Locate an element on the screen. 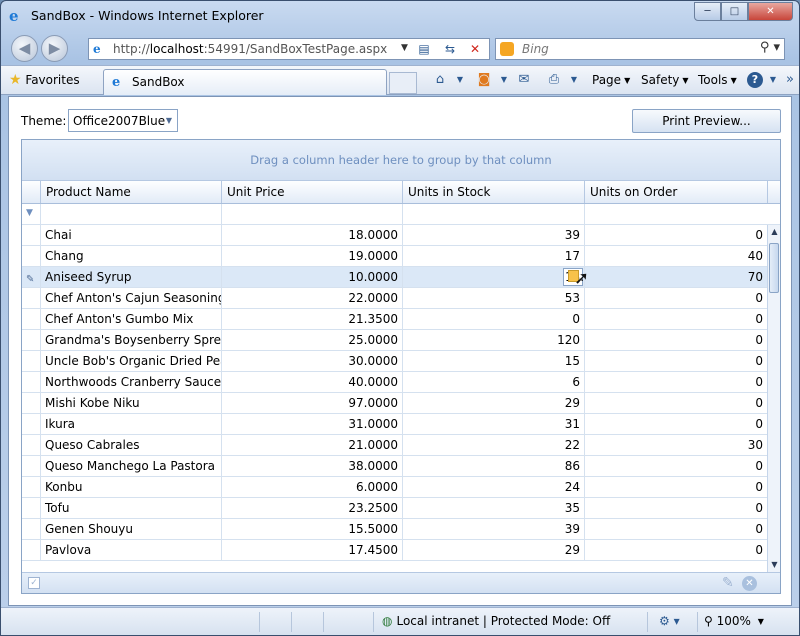  cell-unit-price: 18.0000 is located at coordinates (311, 235).